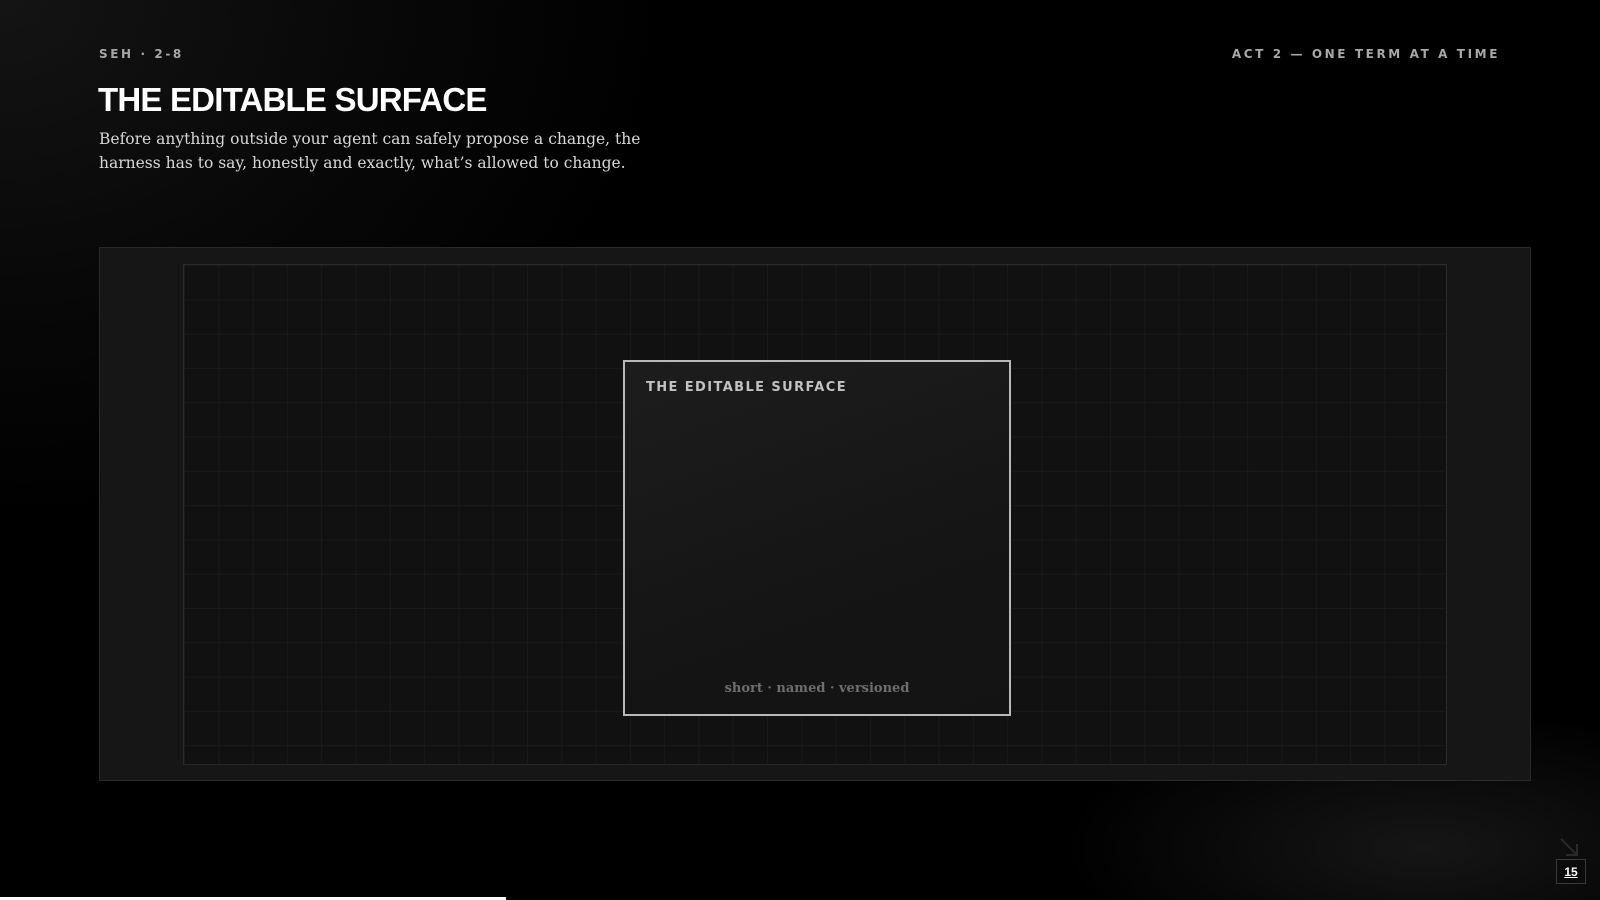  What do you see at coordinates (746, 387) in the screenshot?
I see `card-label: THE EDITABLE SURFACE` at bounding box center [746, 387].